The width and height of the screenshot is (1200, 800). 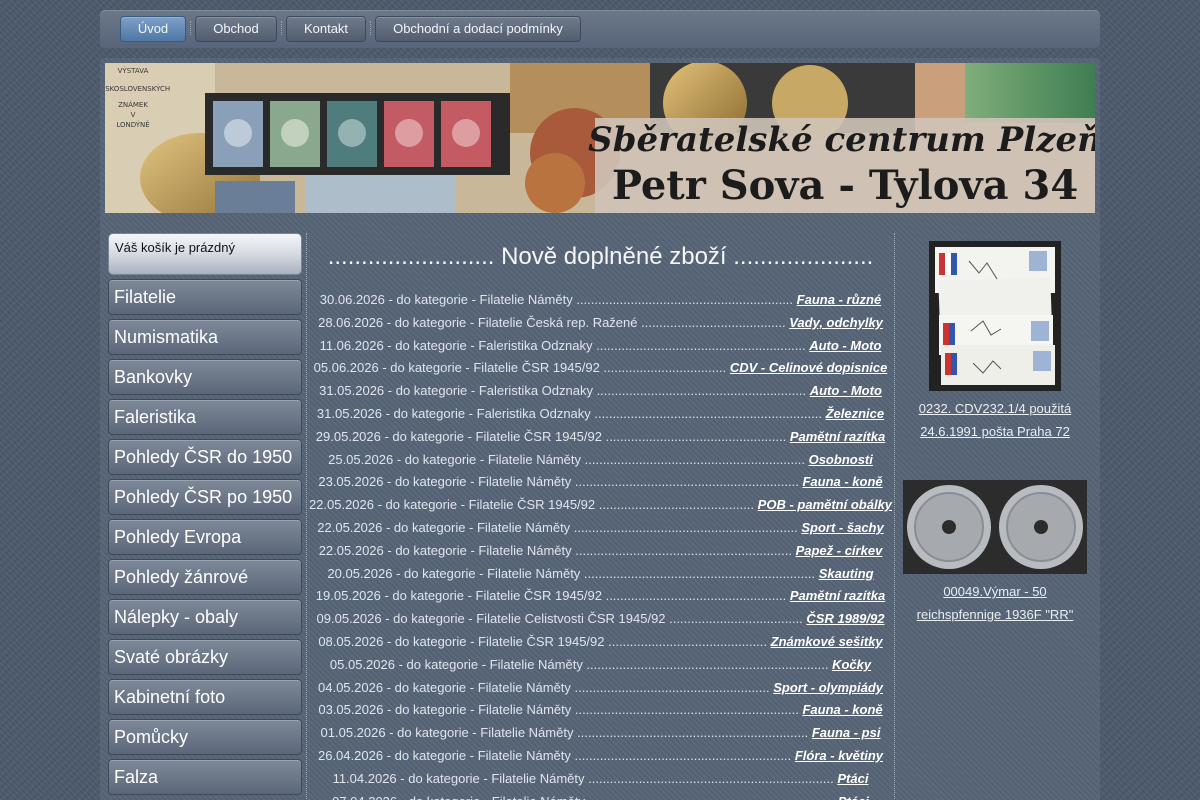 I want to click on news-row-category-link: Vady, odchylky, so click(x=836, y=322).